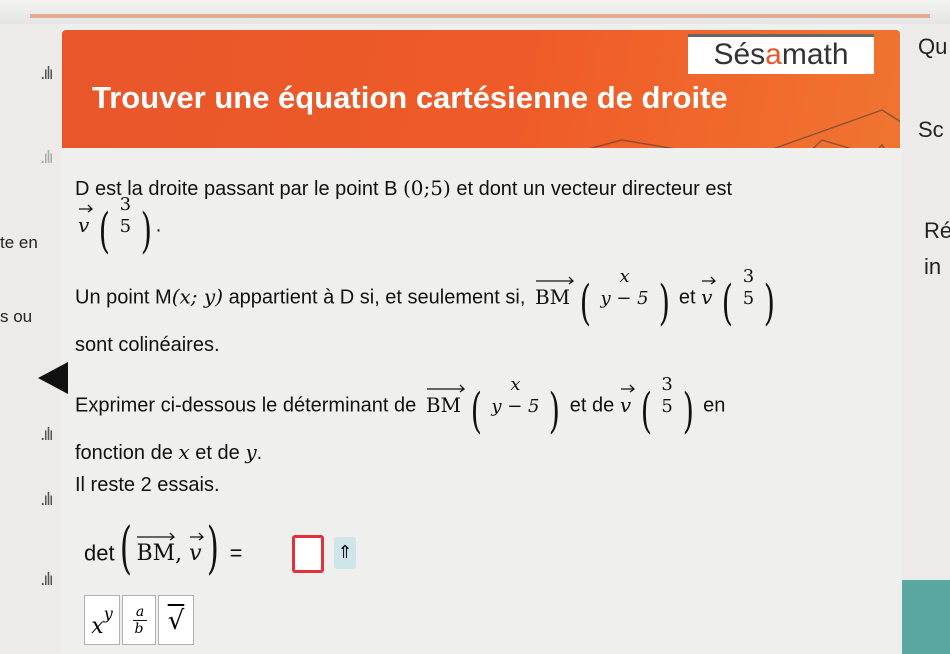 This screenshot has height=654, width=950. What do you see at coordinates (933, 46) in the screenshot?
I see `right-panel-heading: Qu` at bounding box center [933, 46].